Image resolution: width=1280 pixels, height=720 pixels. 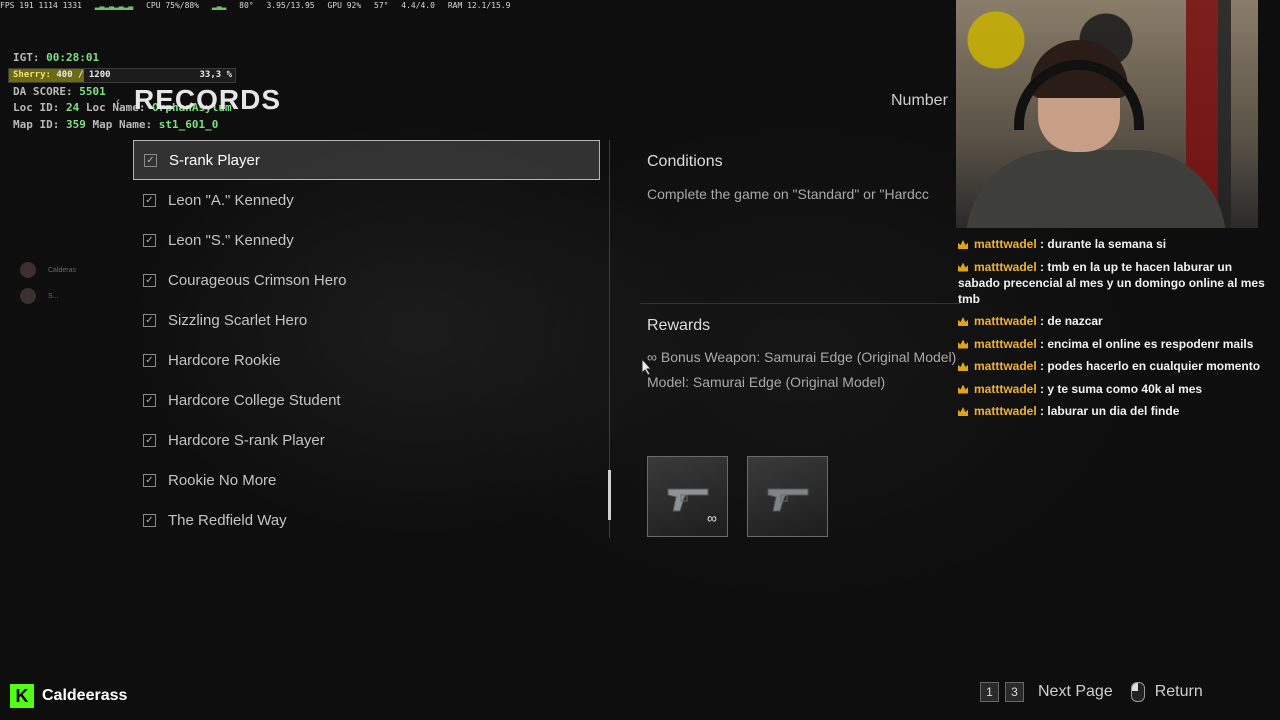 I want to click on loc-id-label: Loc ID:, so click(x=36, y=107).